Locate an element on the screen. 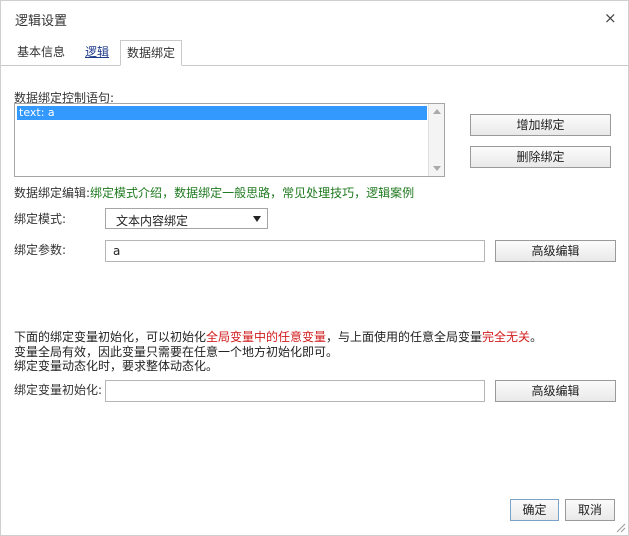 Image resolution: width=629 pixels, height=536 pixels. ok-button: 确定 is located at coordinates (534, 510).